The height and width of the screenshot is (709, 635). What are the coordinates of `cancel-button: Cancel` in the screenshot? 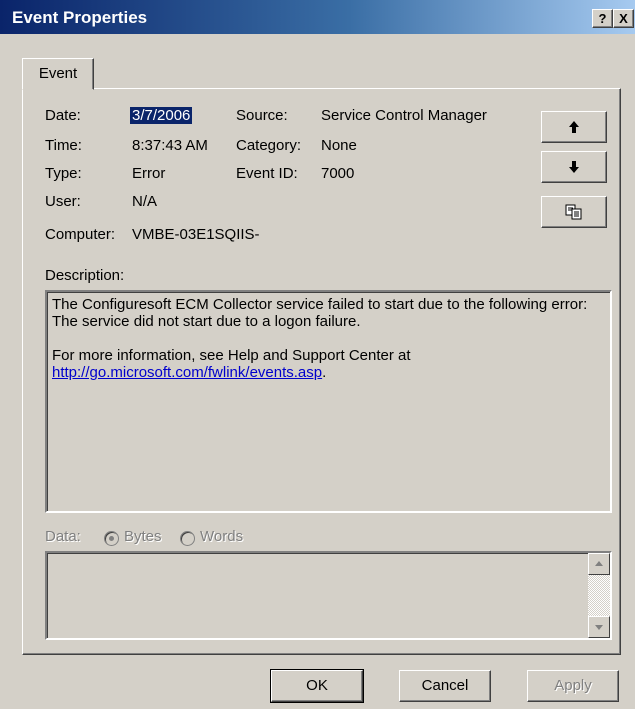 It's located at (445, 686).